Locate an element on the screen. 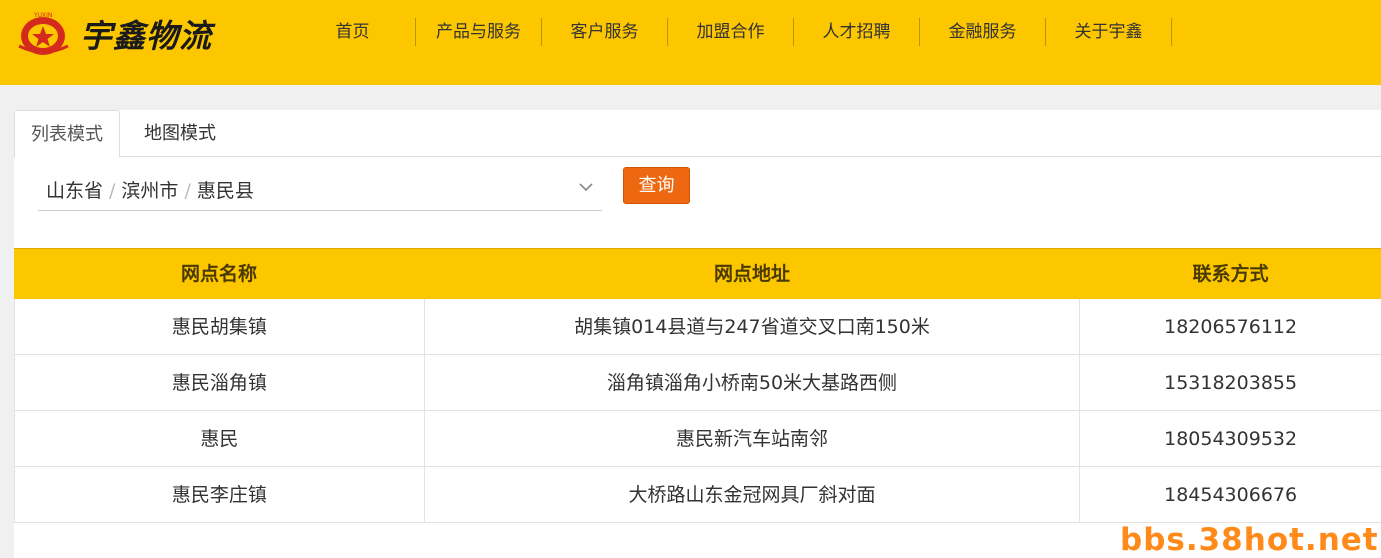  column-header-address: 网点地址 is located at coordinates (751, 274).